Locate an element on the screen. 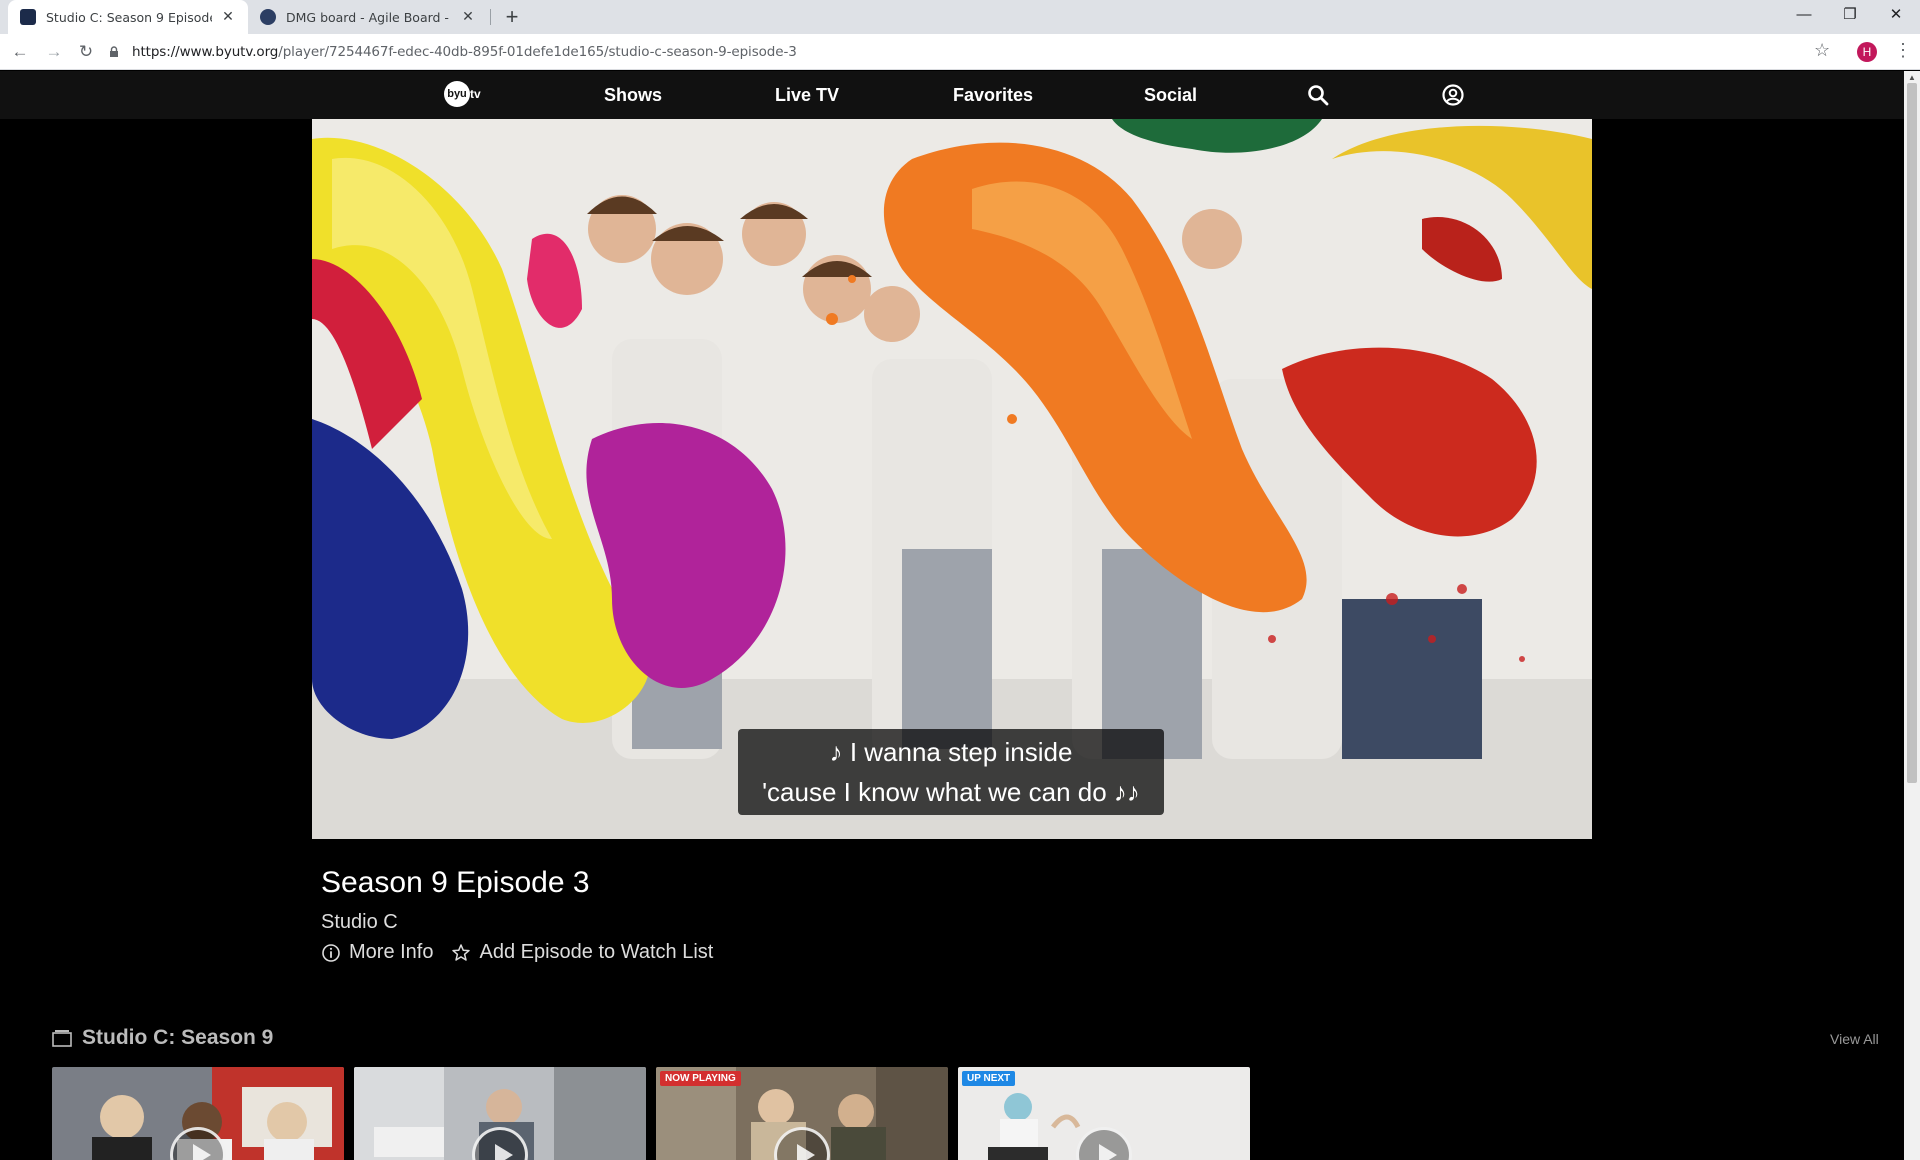 The width and height of the screenshot is (1920, 1160). view-all-link: View All is located at coordinates (1854, 1039).